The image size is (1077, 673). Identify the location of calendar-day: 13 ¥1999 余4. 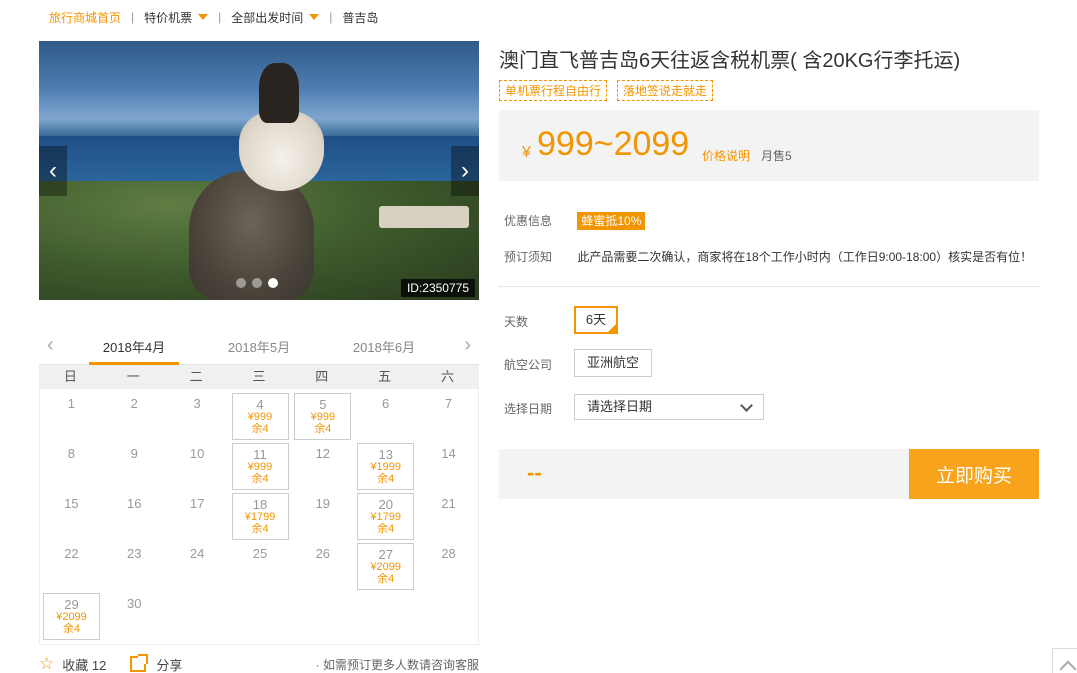
(385, 464).